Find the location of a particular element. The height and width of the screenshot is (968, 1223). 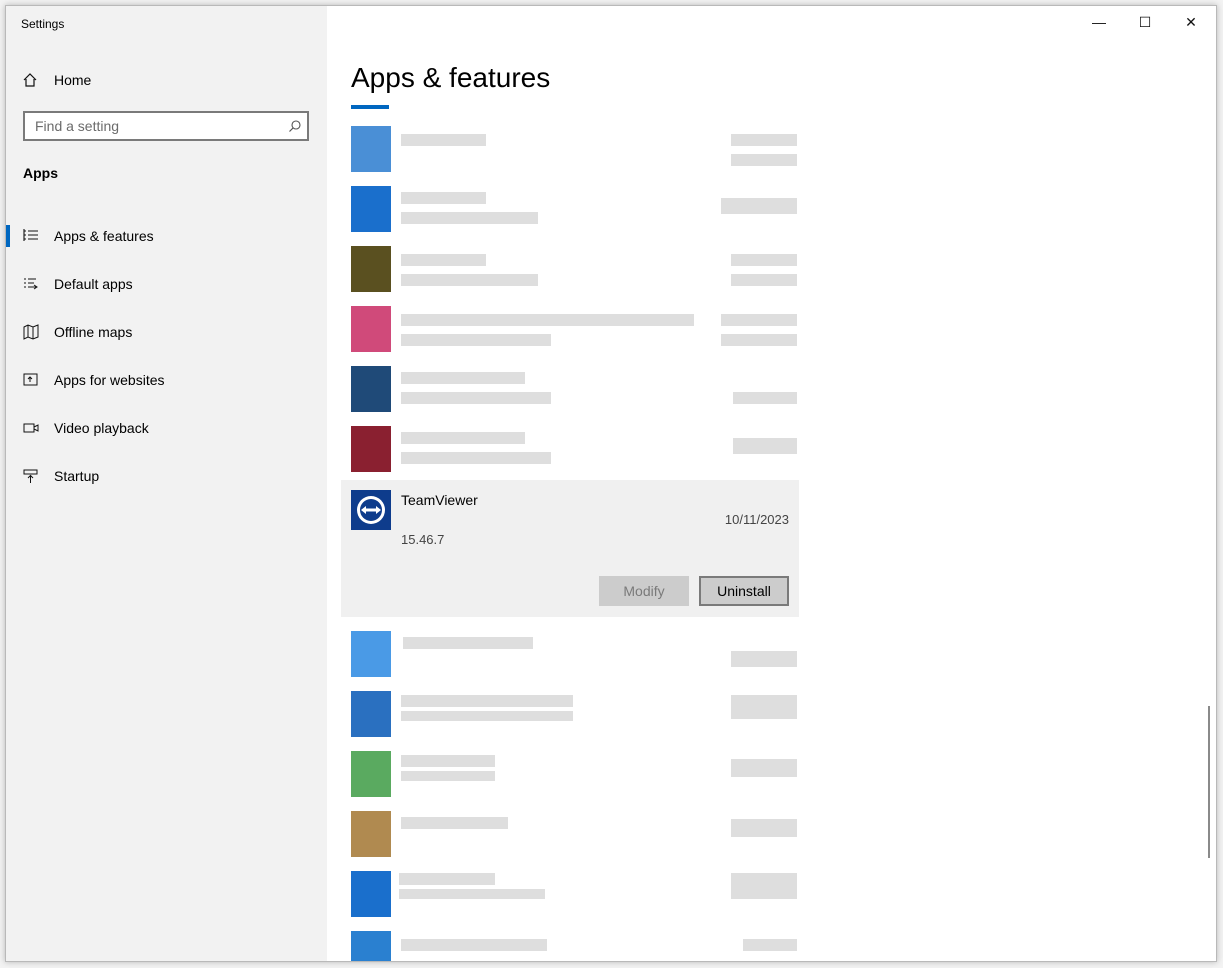

sidebar-item-label: Apps for websites is located at coordinates (109, 380).